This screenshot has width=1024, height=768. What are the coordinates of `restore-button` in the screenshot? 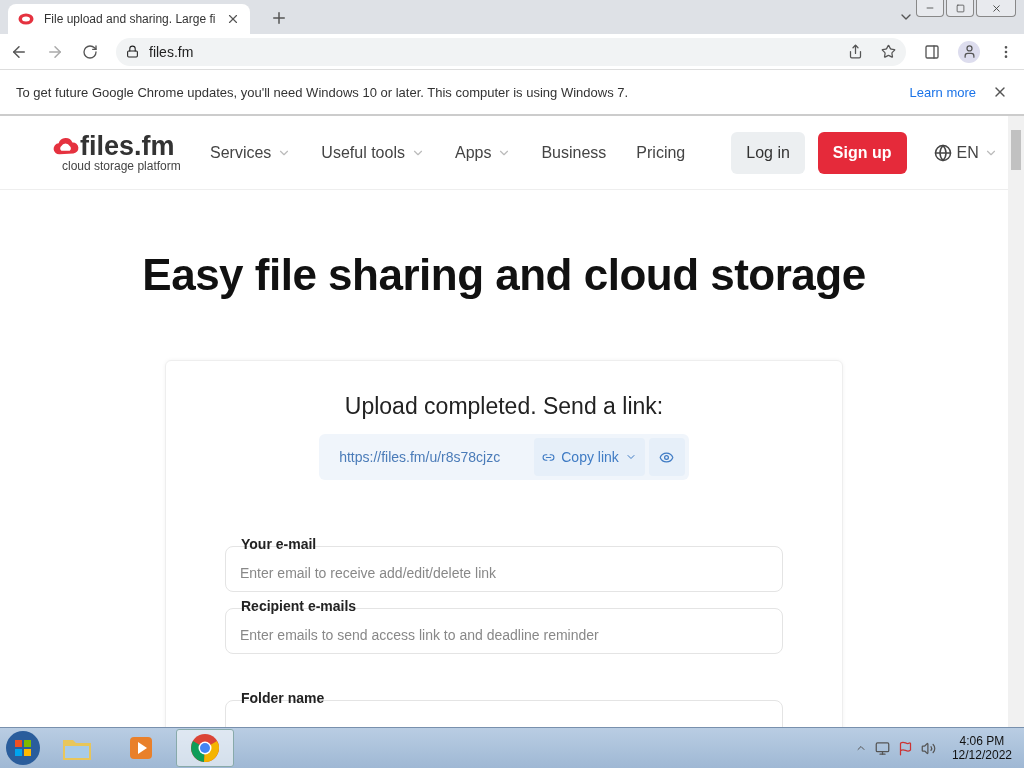 It's located at (960, 8).